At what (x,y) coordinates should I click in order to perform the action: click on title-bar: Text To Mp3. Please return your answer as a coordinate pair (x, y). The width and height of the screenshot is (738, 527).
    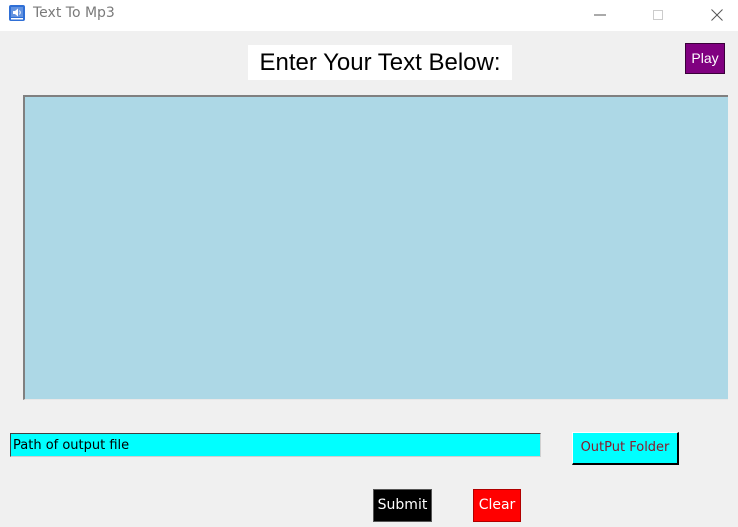
    Looking at the image, I should click on (369, 15).